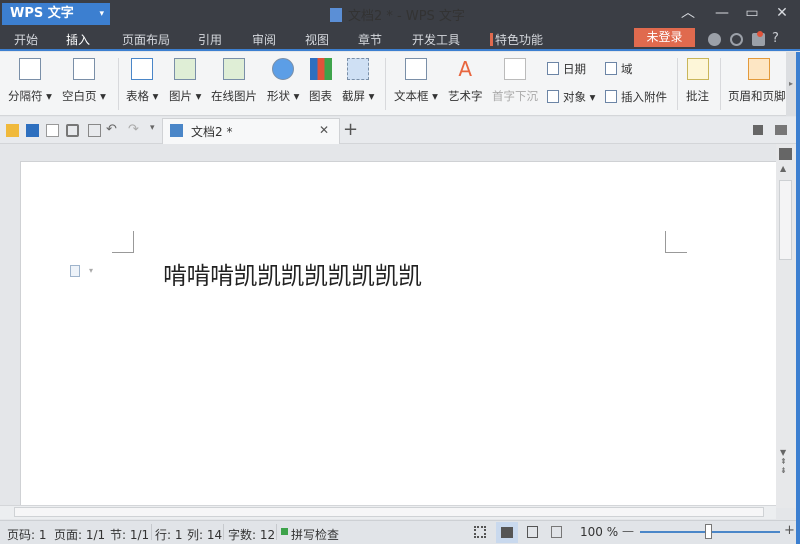  What do you see at coordinates (758, 130) in the screenshot?
I see `backup-icon` at bounding box center [758, 130].